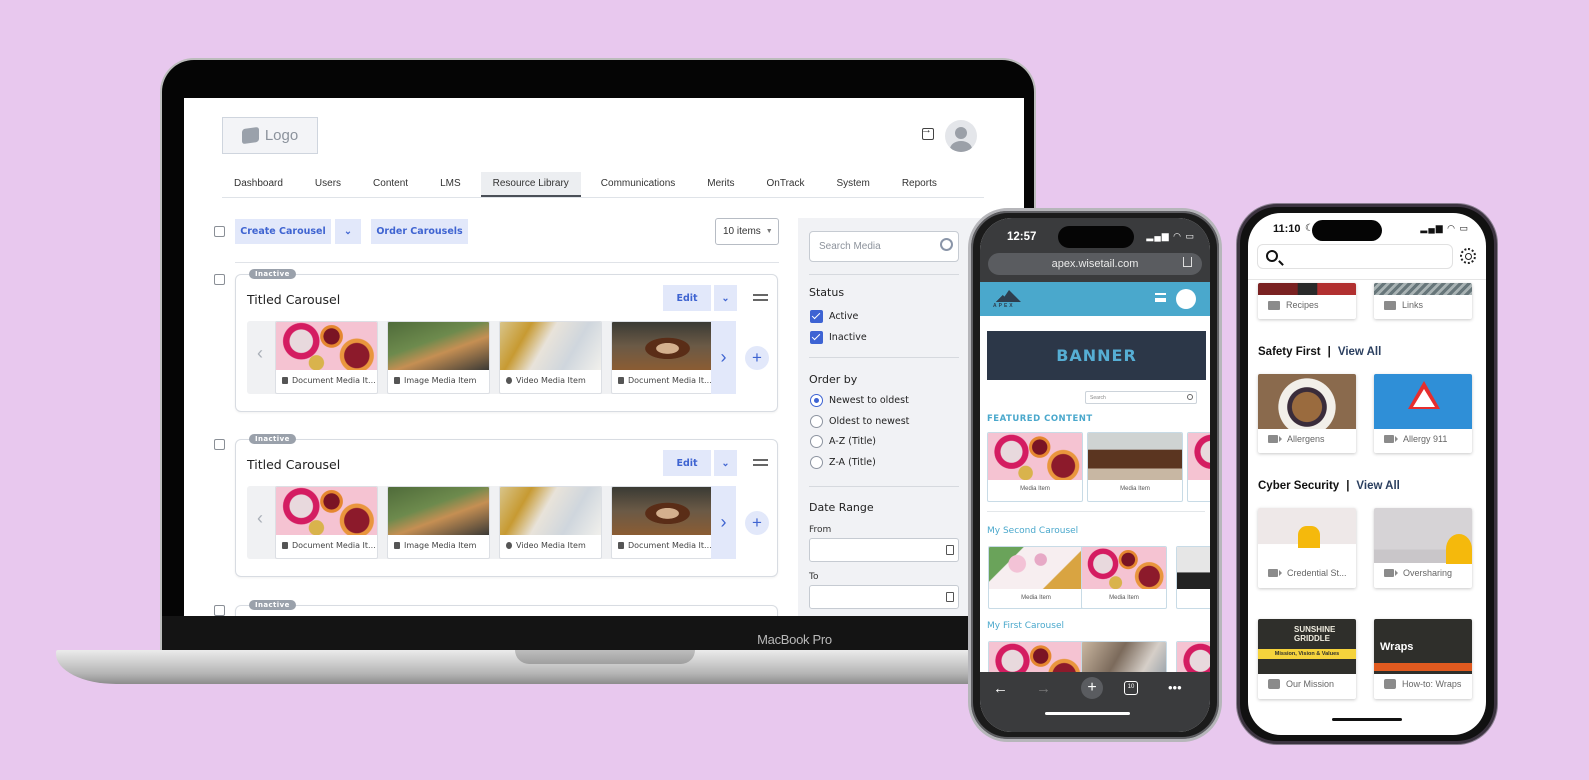 The image size is (1589, 780). What do you see at coordinates (816, 316) in the screenshot?
I see `active-checkbox` at bounding box center [816, 316].